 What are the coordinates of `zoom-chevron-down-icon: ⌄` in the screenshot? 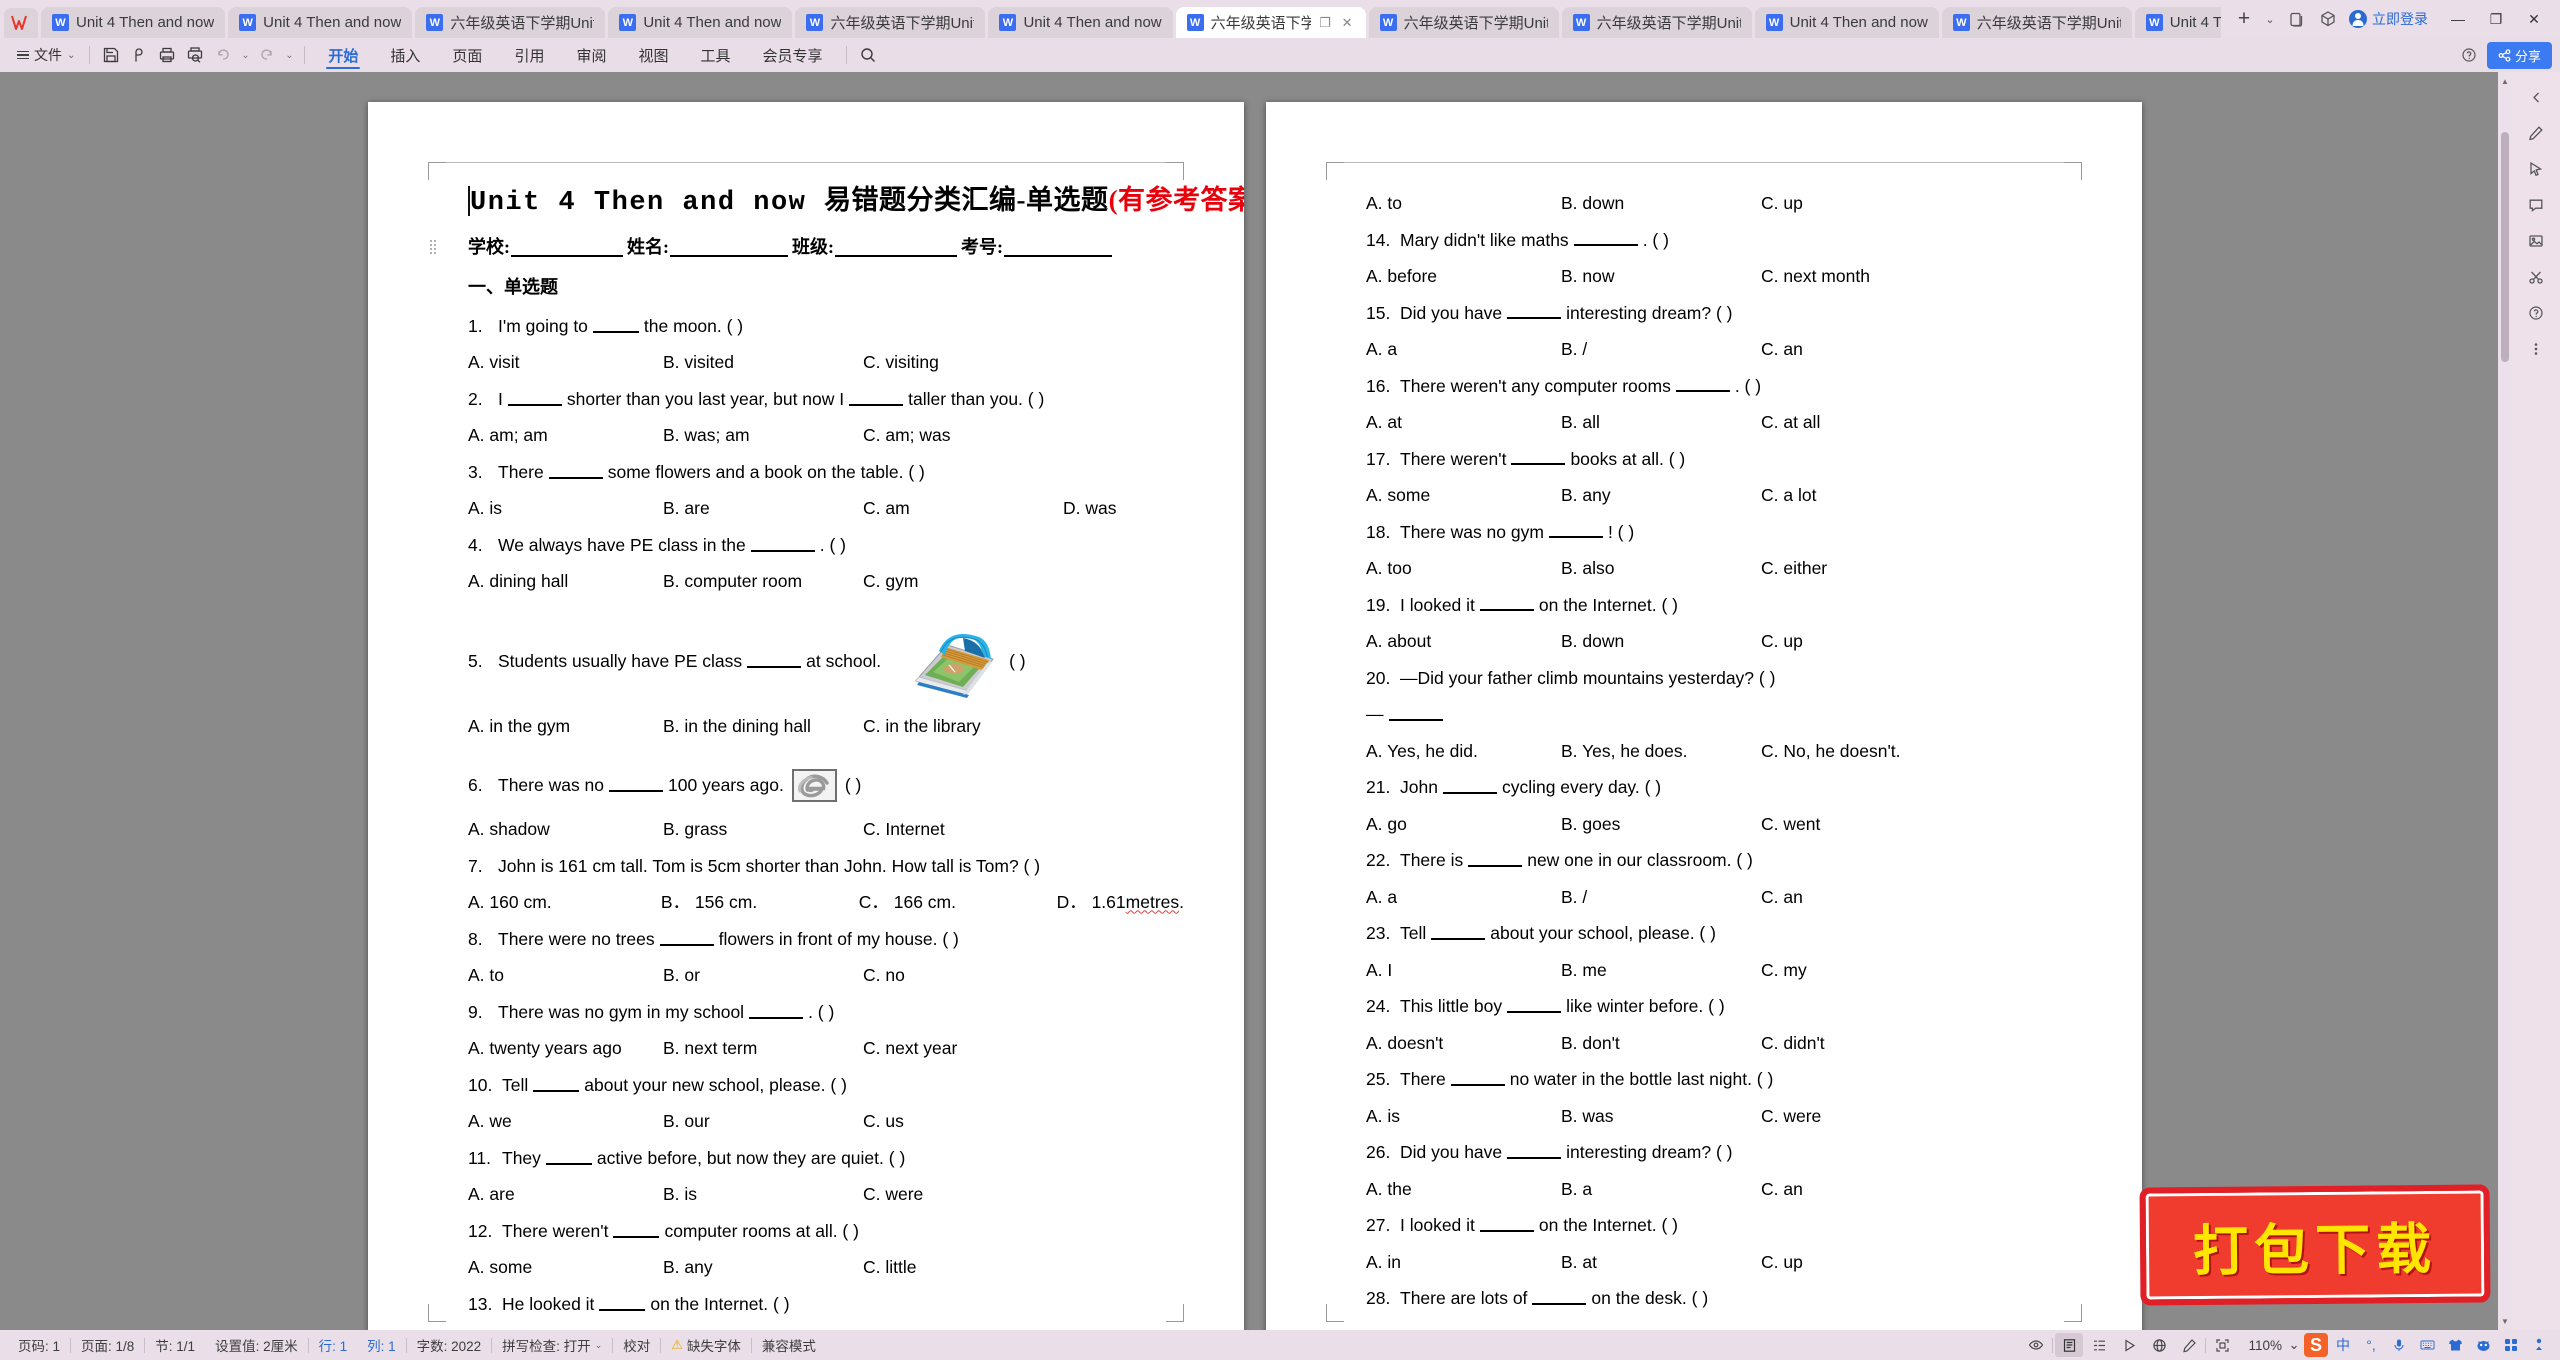 It's located at (2294, 1345).